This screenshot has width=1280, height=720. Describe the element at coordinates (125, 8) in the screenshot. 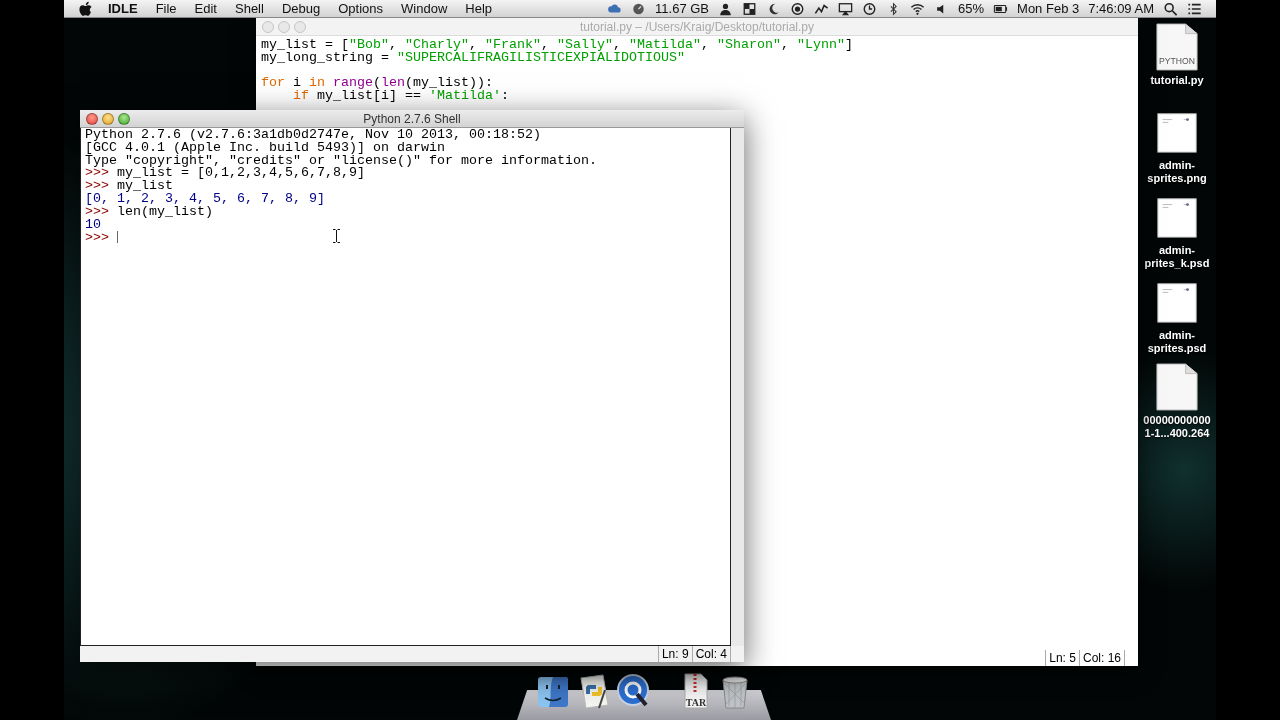

I see `app-menu: IDLE` at that location.